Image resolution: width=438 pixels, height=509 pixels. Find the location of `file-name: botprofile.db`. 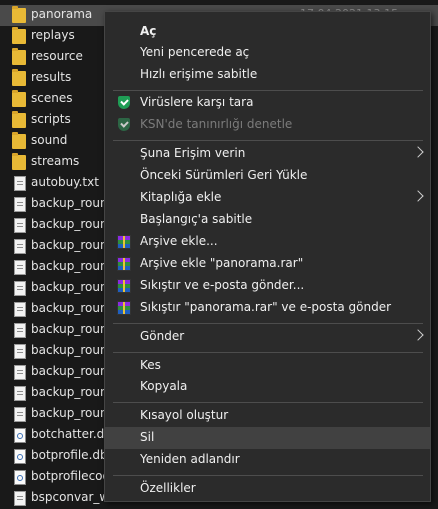

file-name: botprofile.db is located at coordinates (69, 455).